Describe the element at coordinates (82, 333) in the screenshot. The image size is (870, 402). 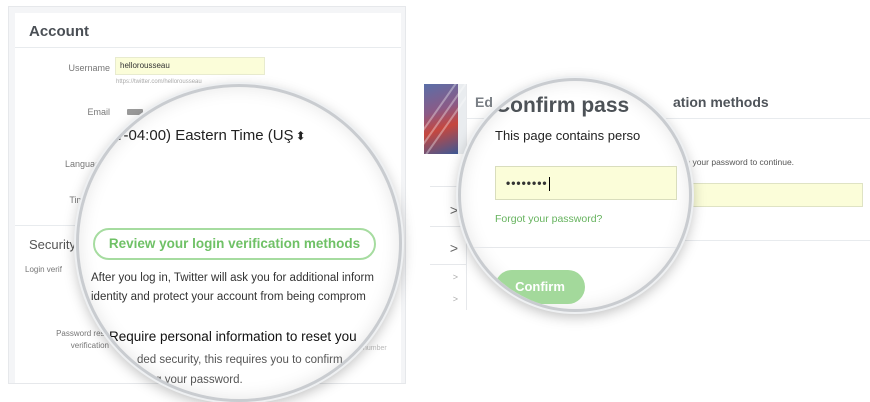
I see `password-reset-label: Password rese` at that location.